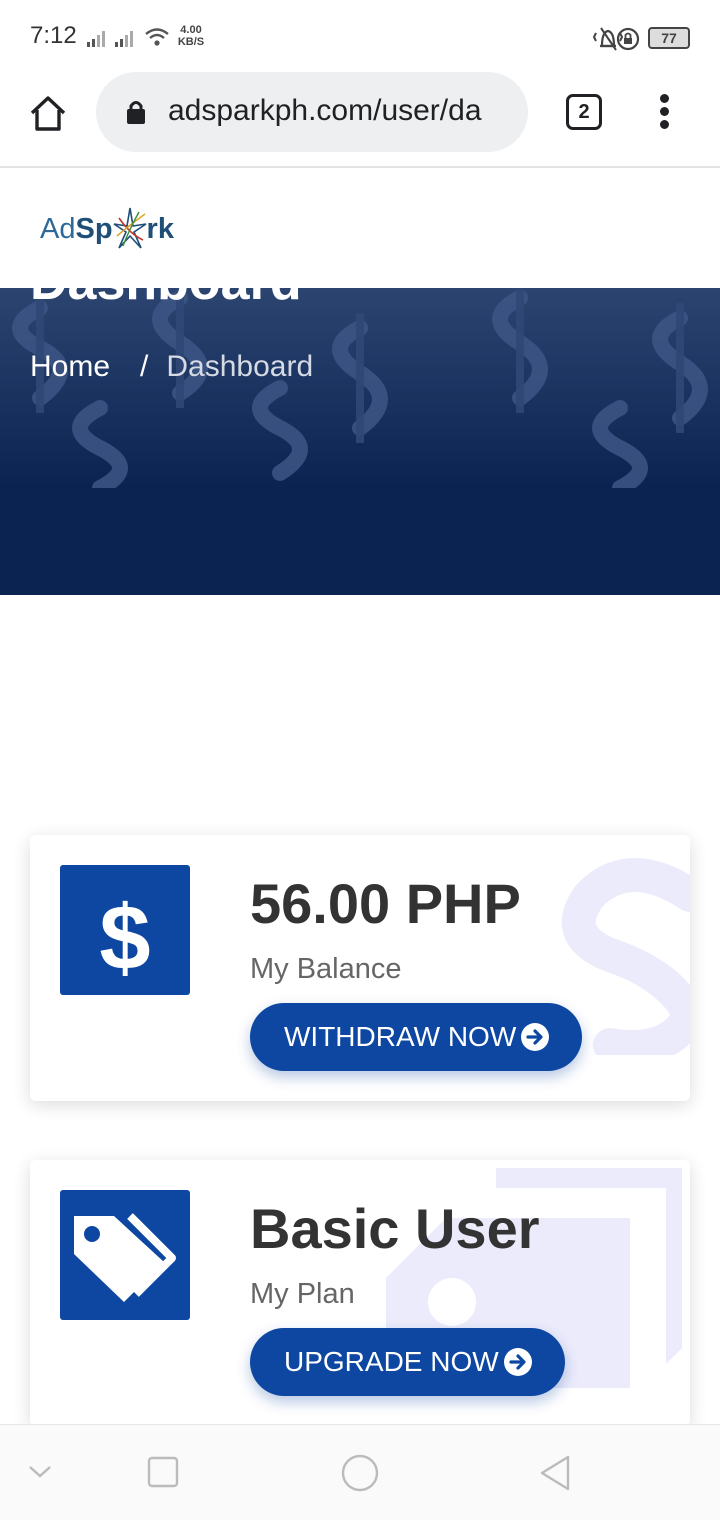 The image size is (720, 1520). I want to click on breadcrumb: Home / Dashboard, so click(171, 367).